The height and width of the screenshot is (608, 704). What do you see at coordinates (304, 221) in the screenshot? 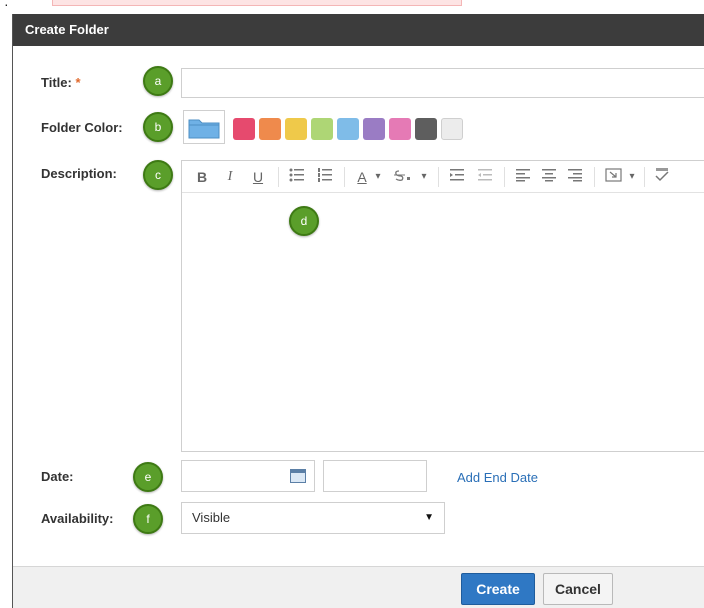
I see `annotation-marker-d: d` at bounding box center [304, 221].